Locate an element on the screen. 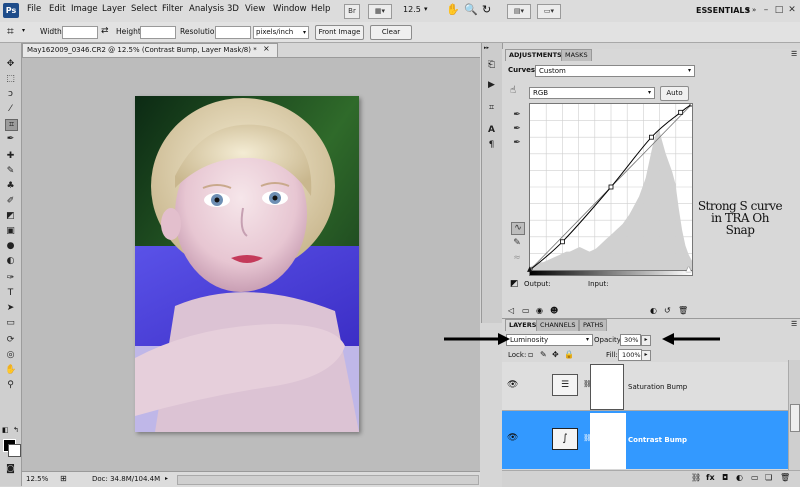 The image size is (800, 487). set-black-point-icon: ✒ is located at coordinates (517, 115).